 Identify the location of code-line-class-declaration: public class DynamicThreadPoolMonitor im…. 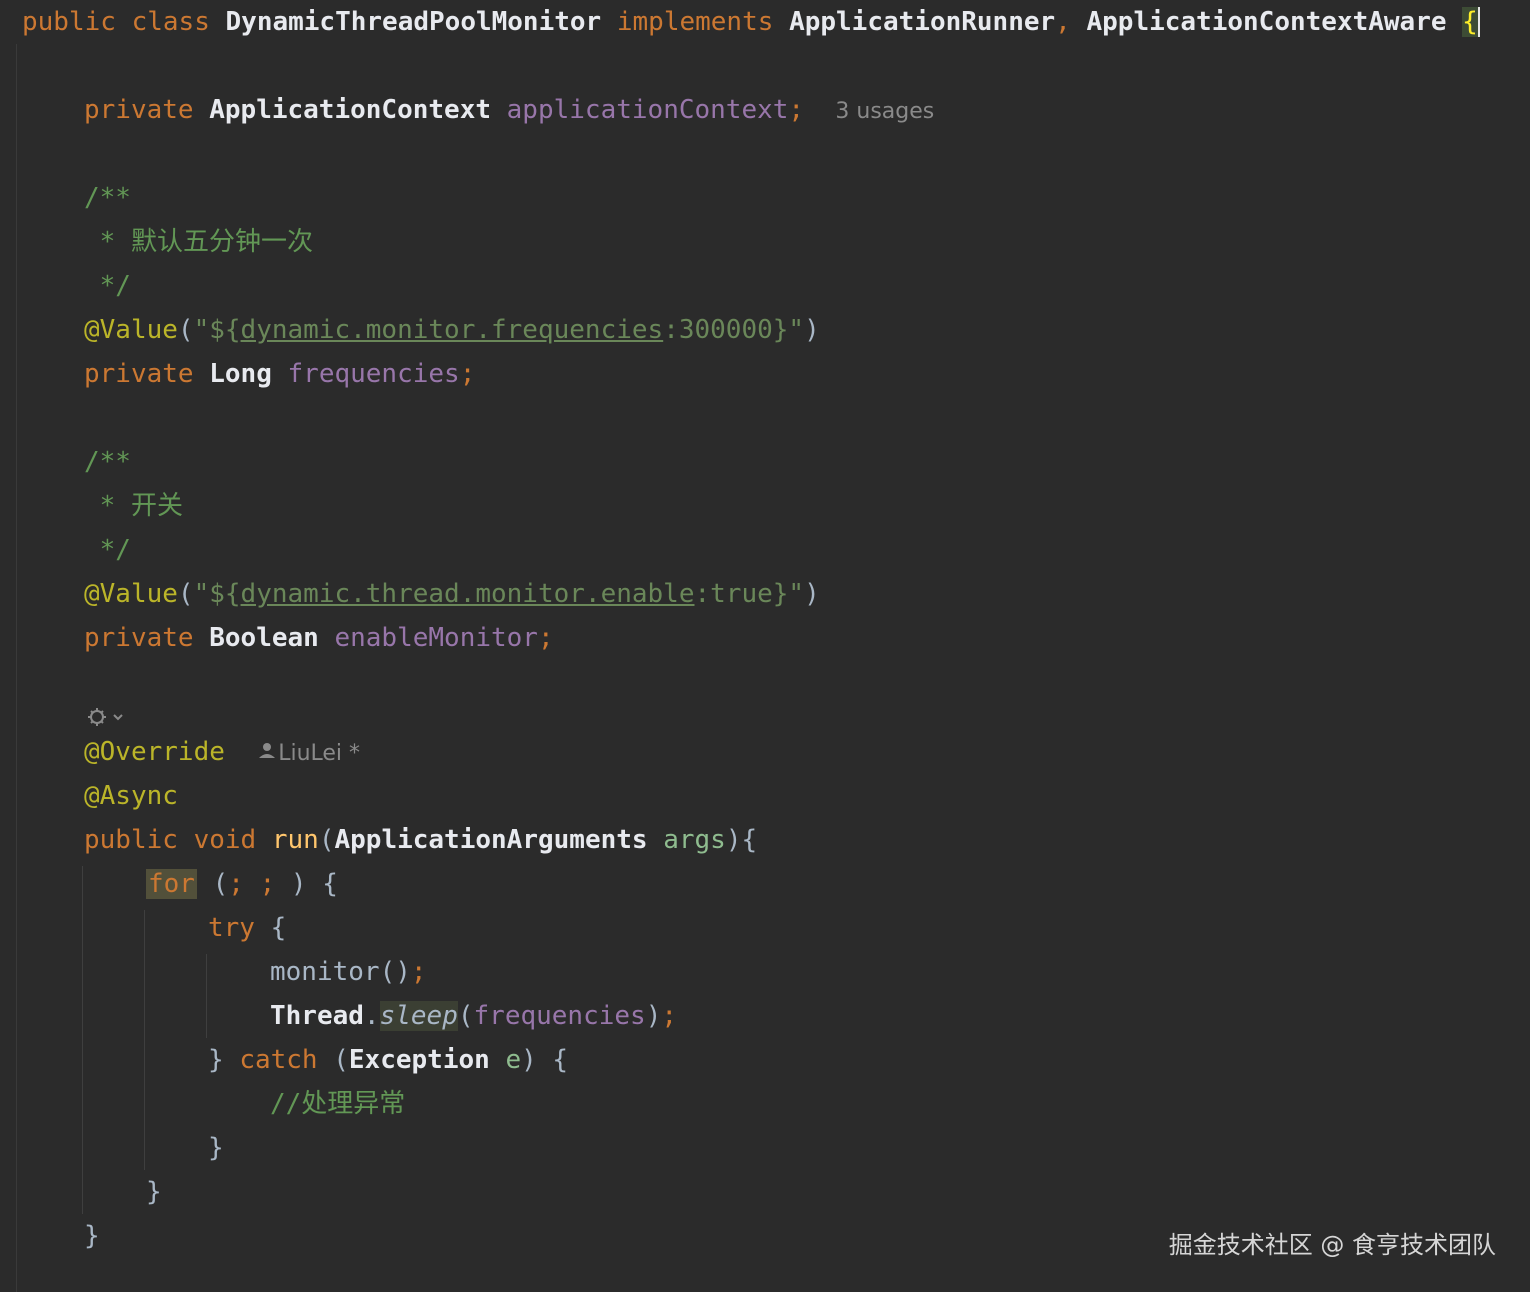
(751, 22).